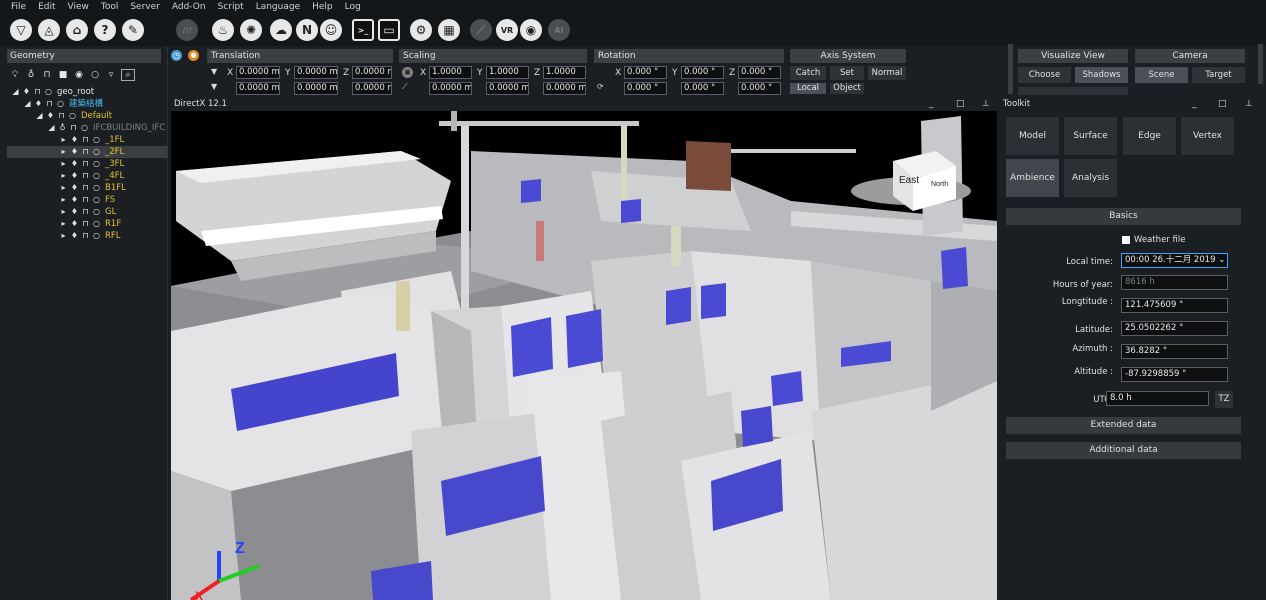  I want to click on utc-input: 8.0 h, so click(1157, 398).